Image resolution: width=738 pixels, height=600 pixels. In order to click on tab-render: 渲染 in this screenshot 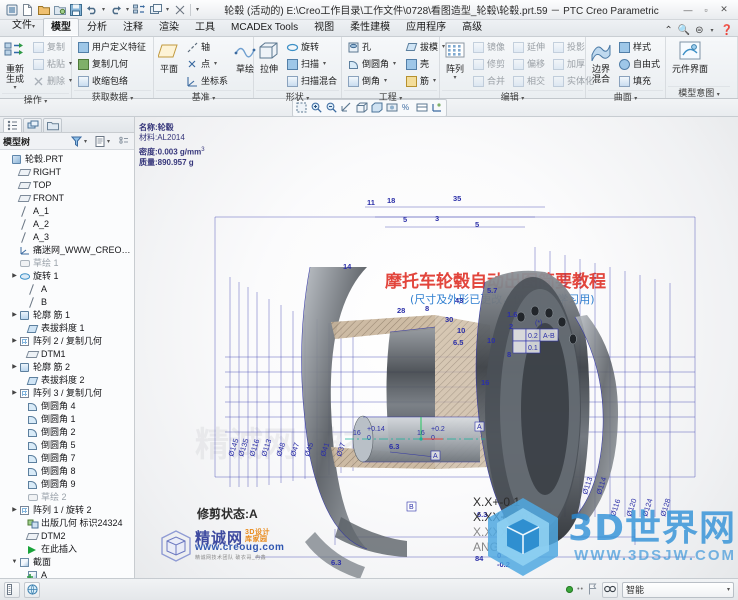, I will do `click(169, 27)`.